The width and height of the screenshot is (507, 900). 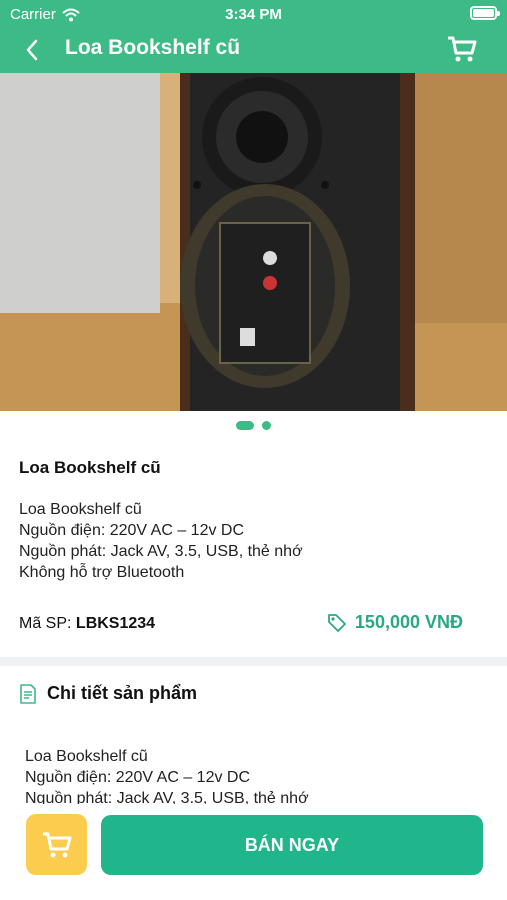 I want to click on product-code-label: Mã SP:, so click(x=45, y=623).